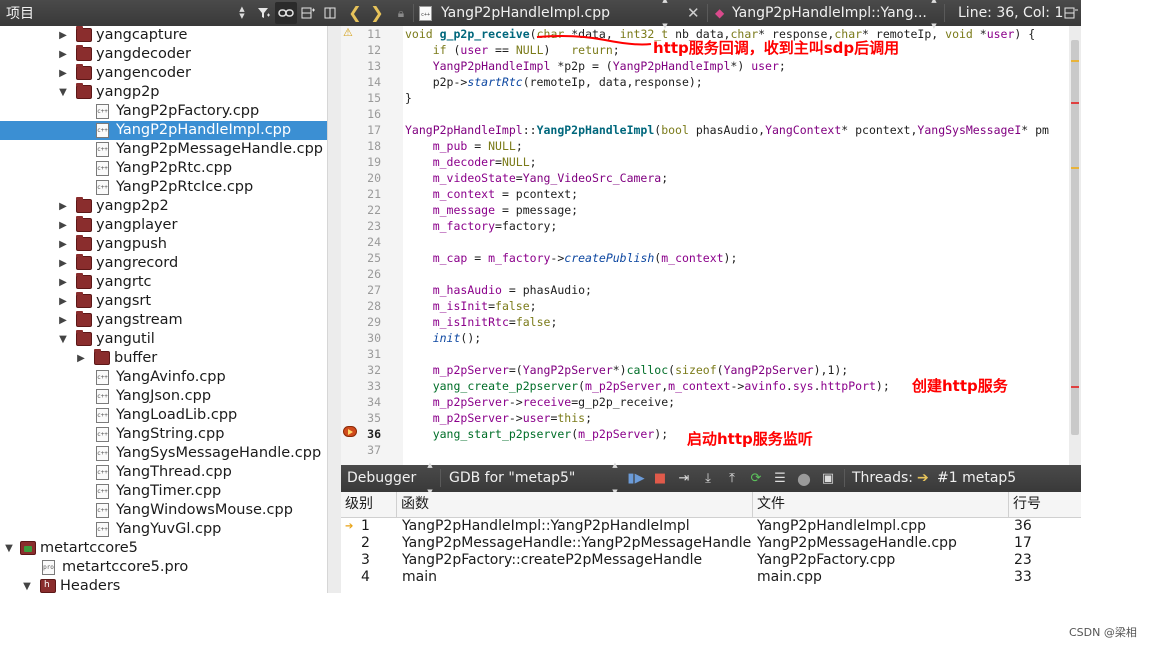 The image size is (1152, 648). What do you see at coordinates (711, 577) in the screenshot?
I see `stack-frame-row: 4 main main.cpp 33` at bounding box center [711, 577].